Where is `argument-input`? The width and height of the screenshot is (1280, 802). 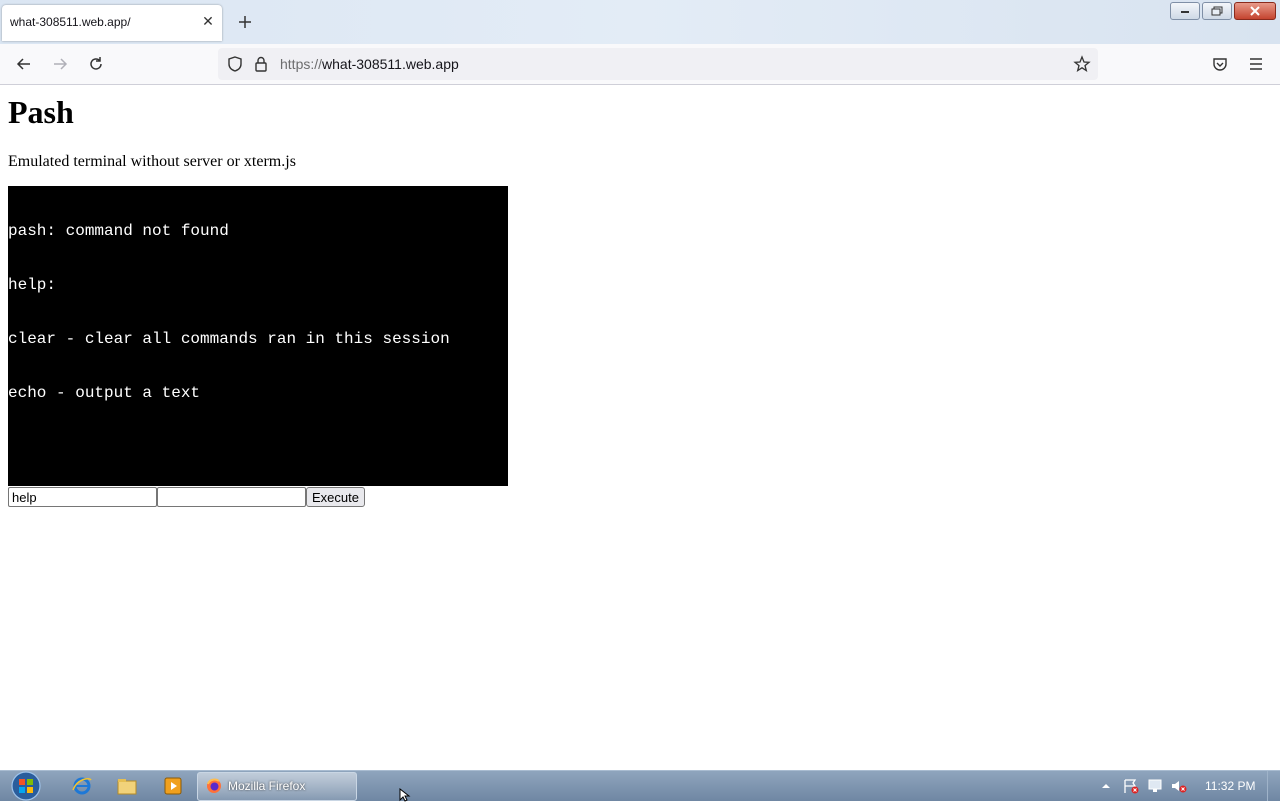
argument-input is located at coordinates (231, 497).